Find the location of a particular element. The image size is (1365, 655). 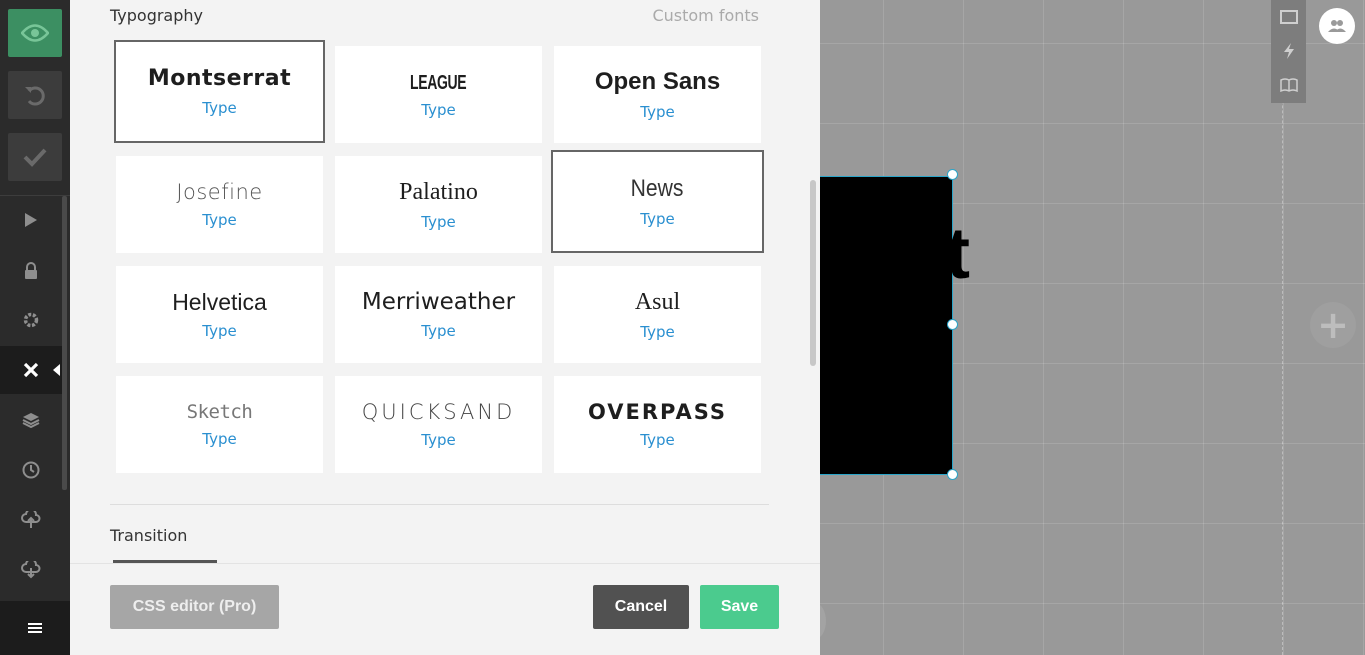

canvas-ghost-control is located at coordinates (823, 621).